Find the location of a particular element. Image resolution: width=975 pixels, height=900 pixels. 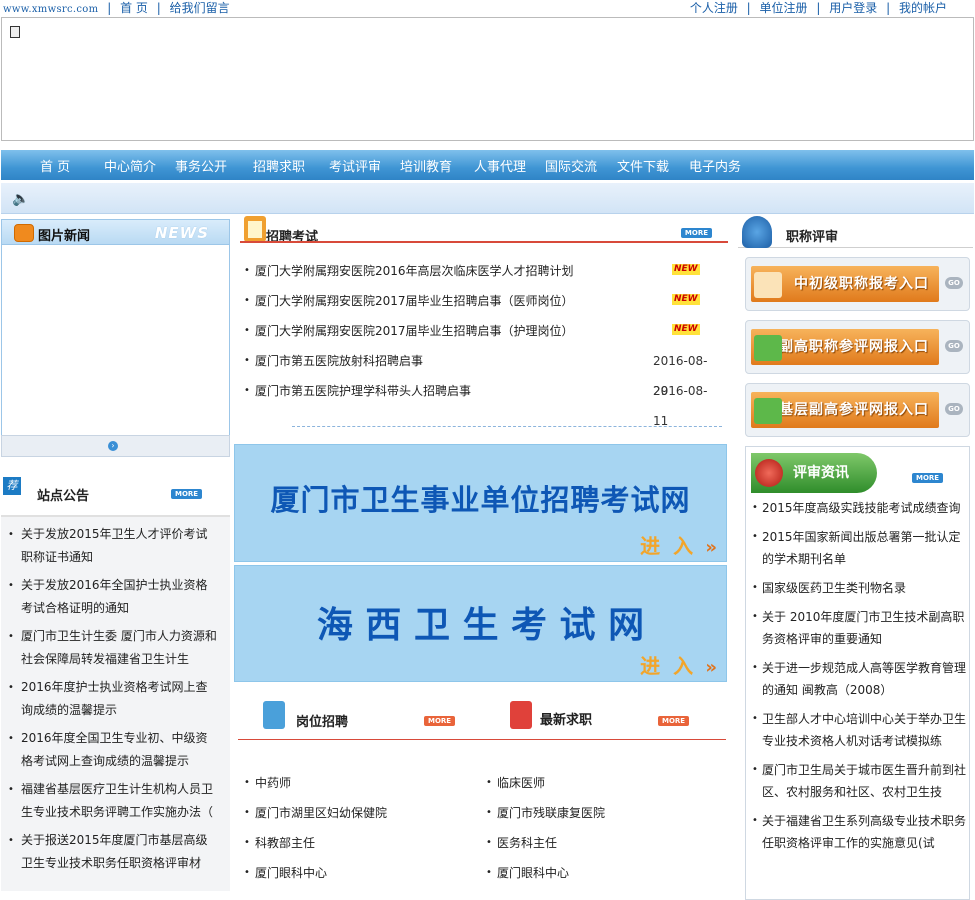

notice-more-button: MORE is located at coordinates (187, 494).